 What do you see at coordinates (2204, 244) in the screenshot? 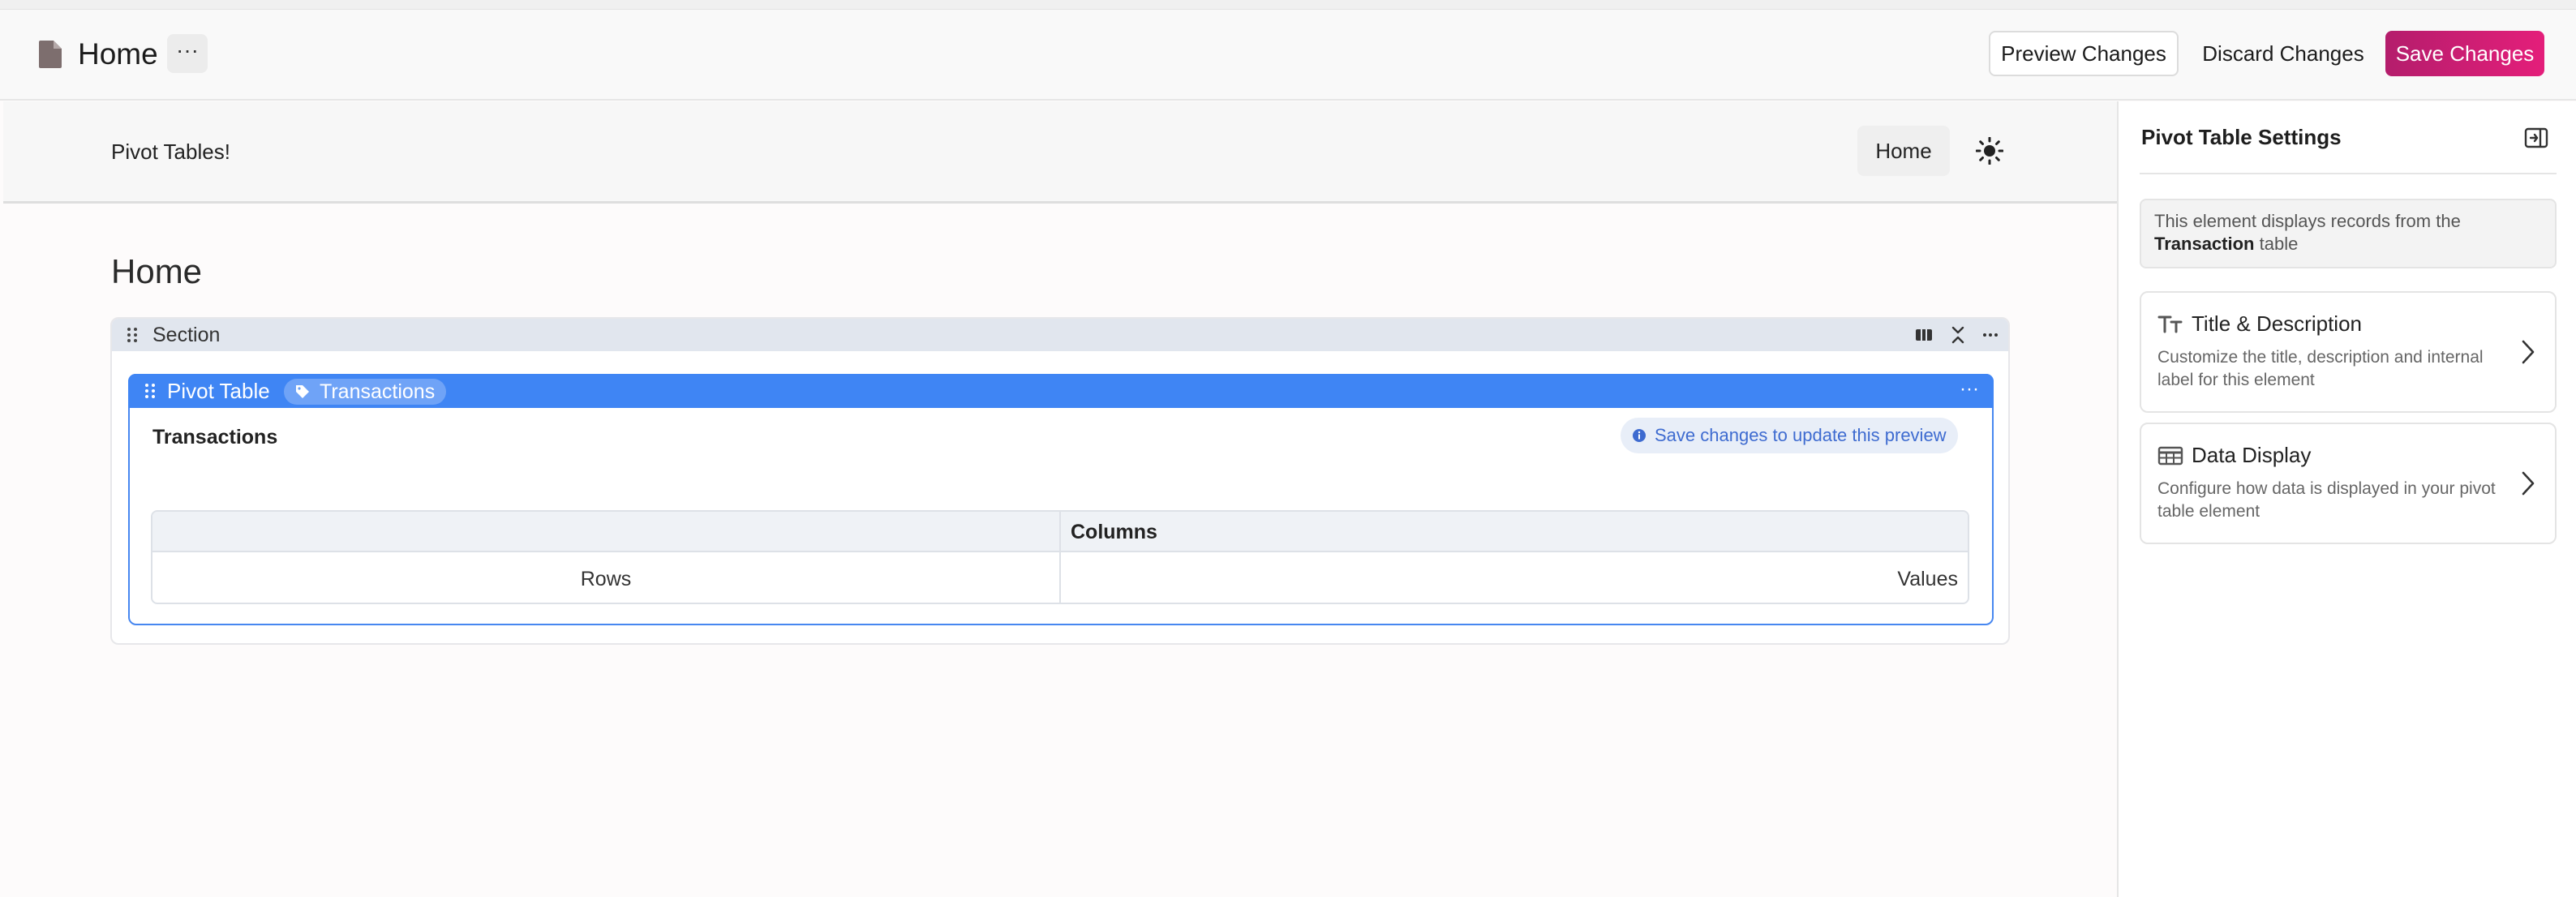
I see `info-table-name: Transaction` at bounding box center [2204, 244].